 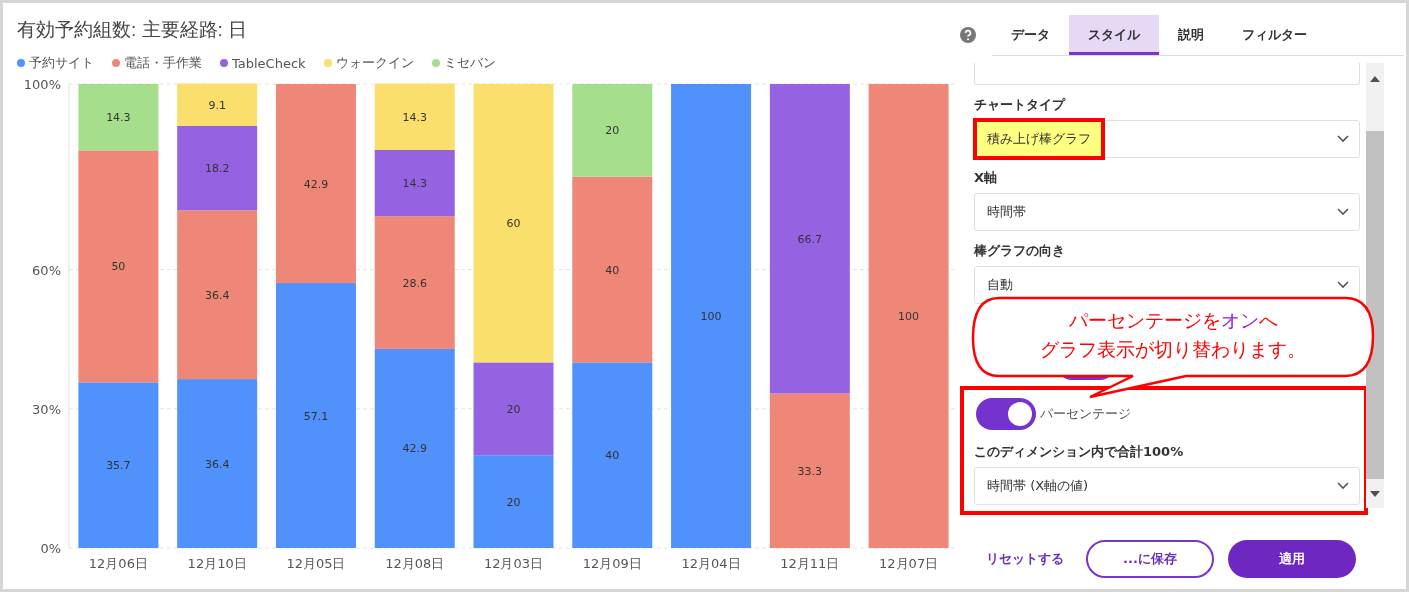 What do you see at coordinates (1274, 35) in the screenshot?
I see `tab: フィルター` at bounding box center [1274, 35].